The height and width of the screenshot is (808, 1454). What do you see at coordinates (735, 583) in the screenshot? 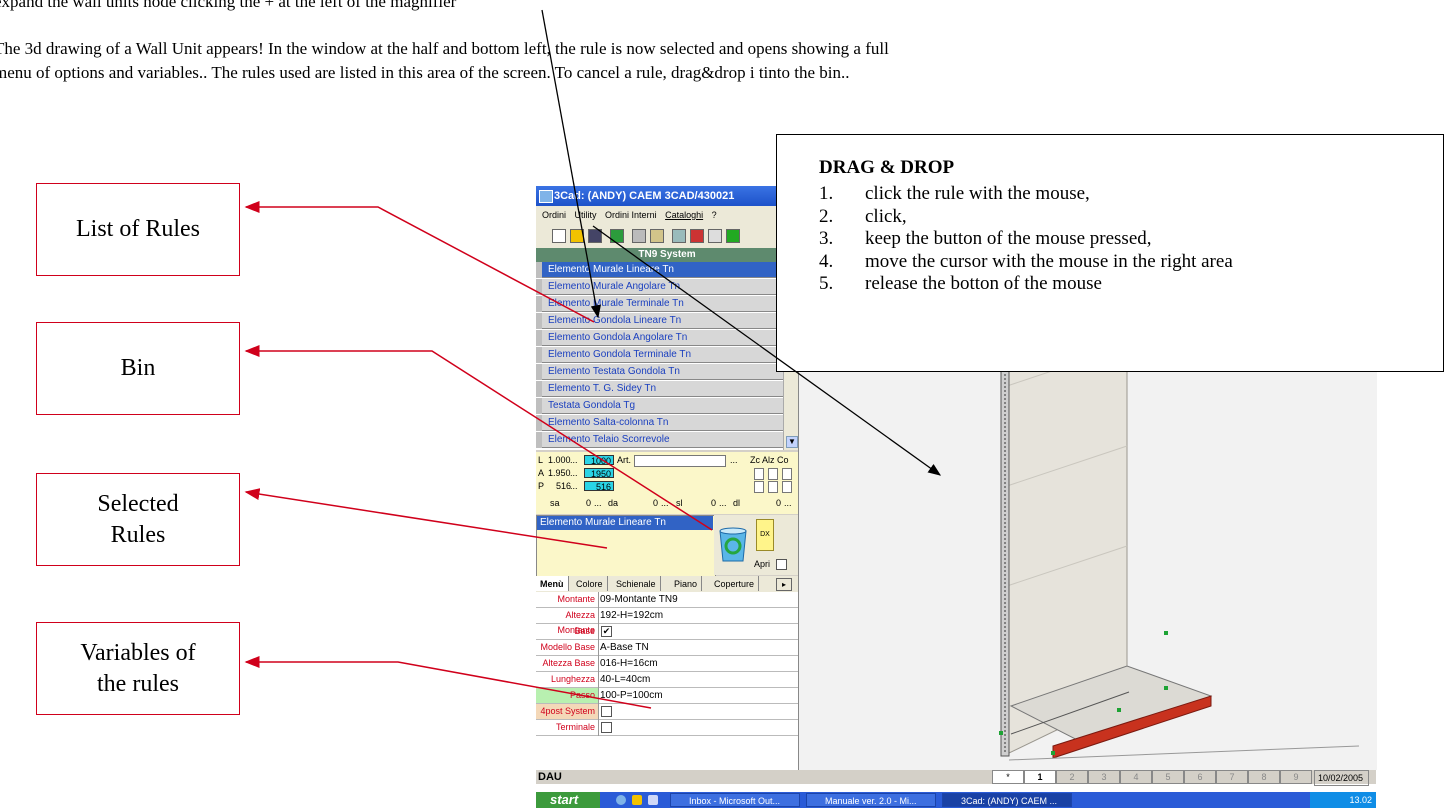
I see `tab-coperture: Coperture` at bounding box center [735, 583].